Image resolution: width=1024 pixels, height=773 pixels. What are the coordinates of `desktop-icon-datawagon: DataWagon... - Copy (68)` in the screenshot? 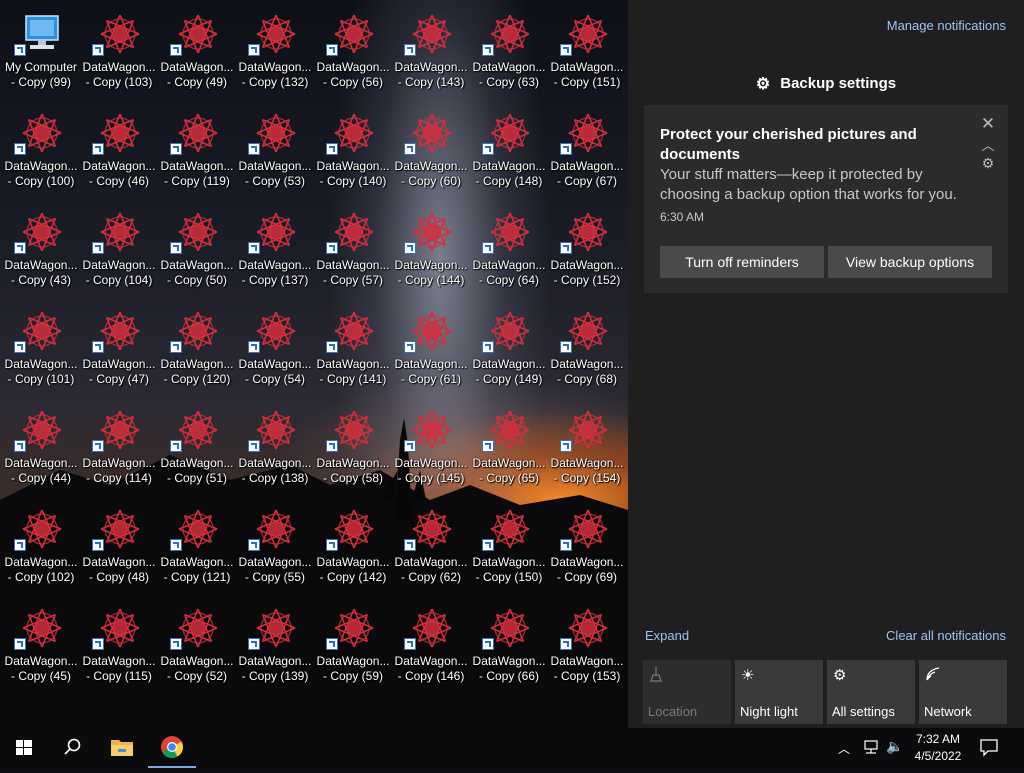 It's located at (587, 352).